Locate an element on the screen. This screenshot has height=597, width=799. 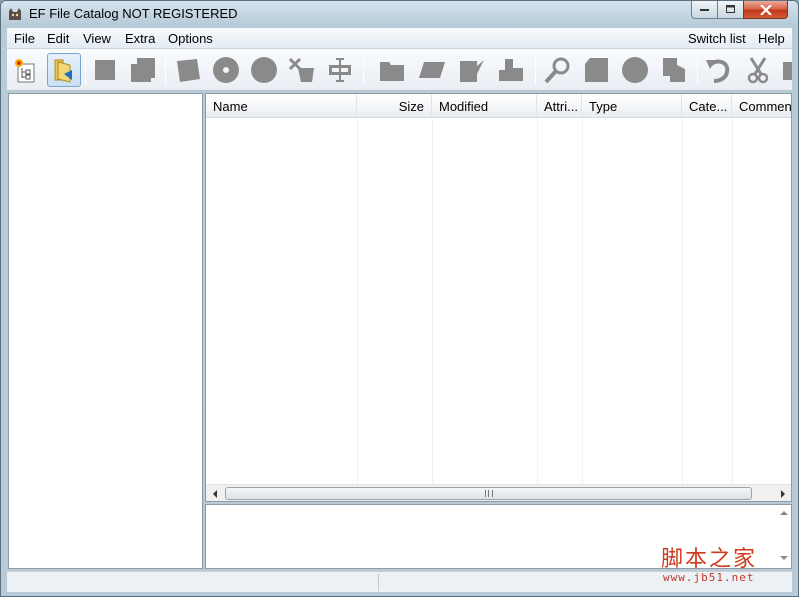
menu-options: Options is located at coordinates (190, 38).